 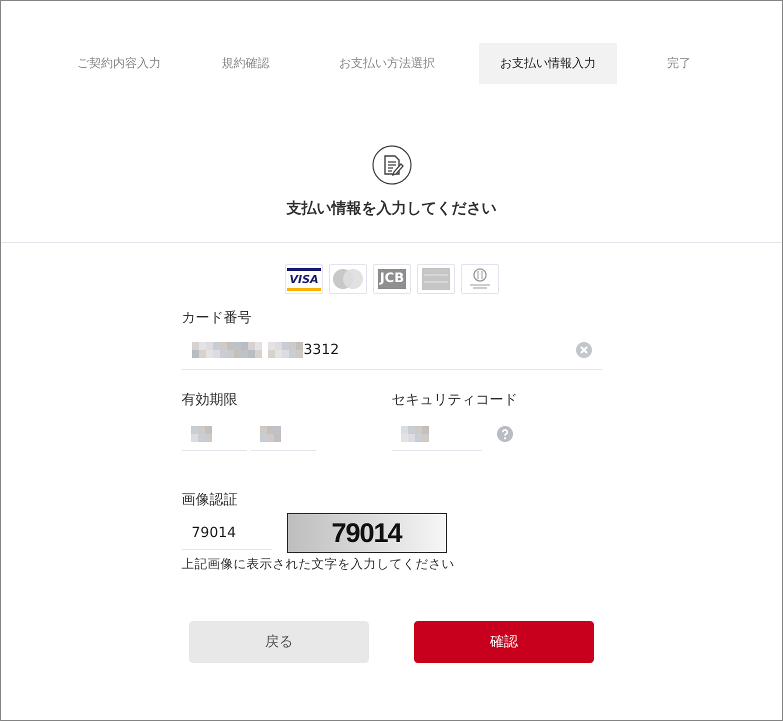 I want to click on step-tab: お支払い方法選択, so click(x=387, y=63).